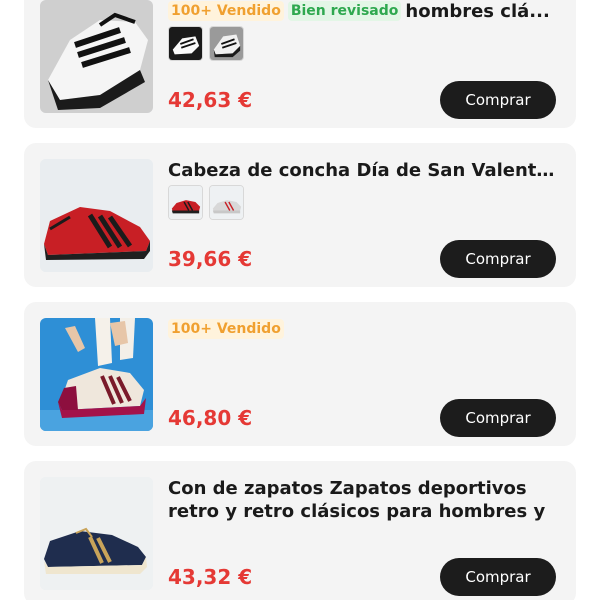 Image resolution: width=600 pixels, height=600 pixels. I want to click on navy-gold-sneaker-image, so click(96, 533).